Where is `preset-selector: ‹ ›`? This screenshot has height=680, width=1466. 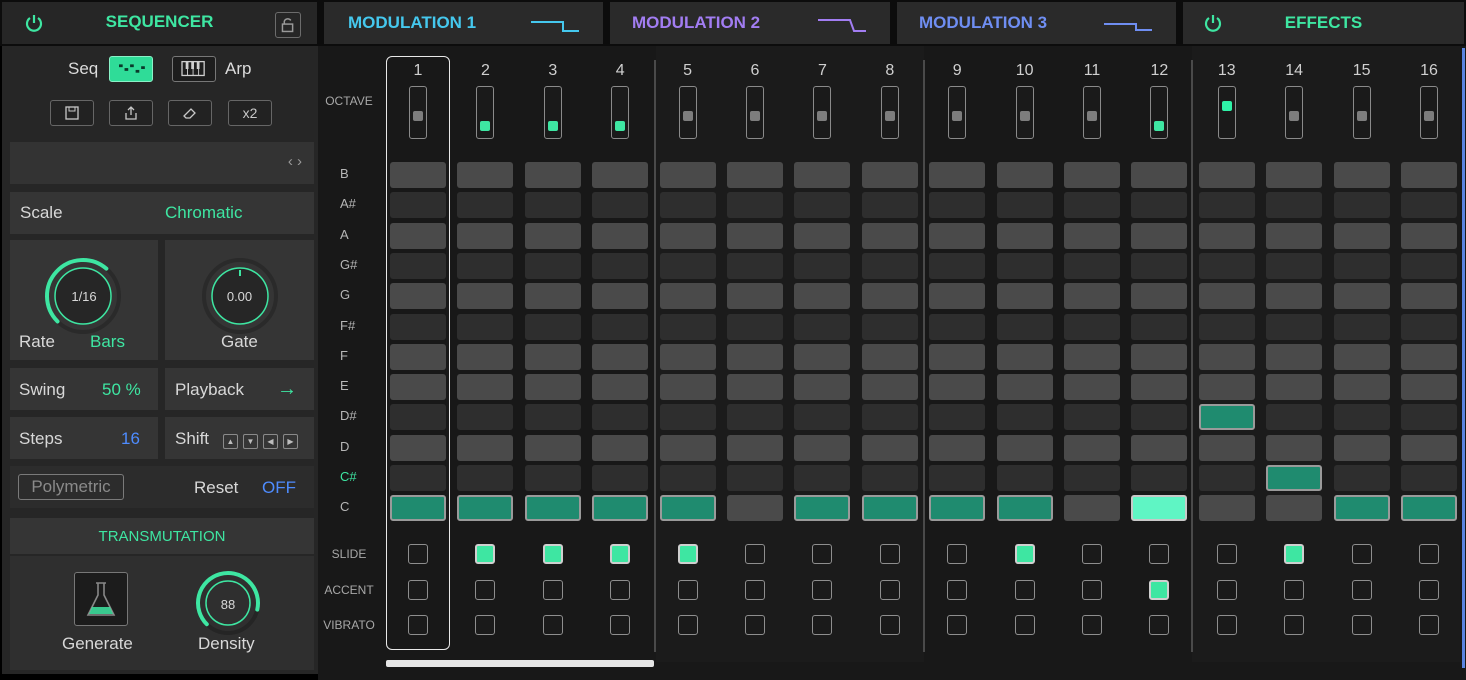
preset-selector: ‹ › is located at coordinates (162, 163).